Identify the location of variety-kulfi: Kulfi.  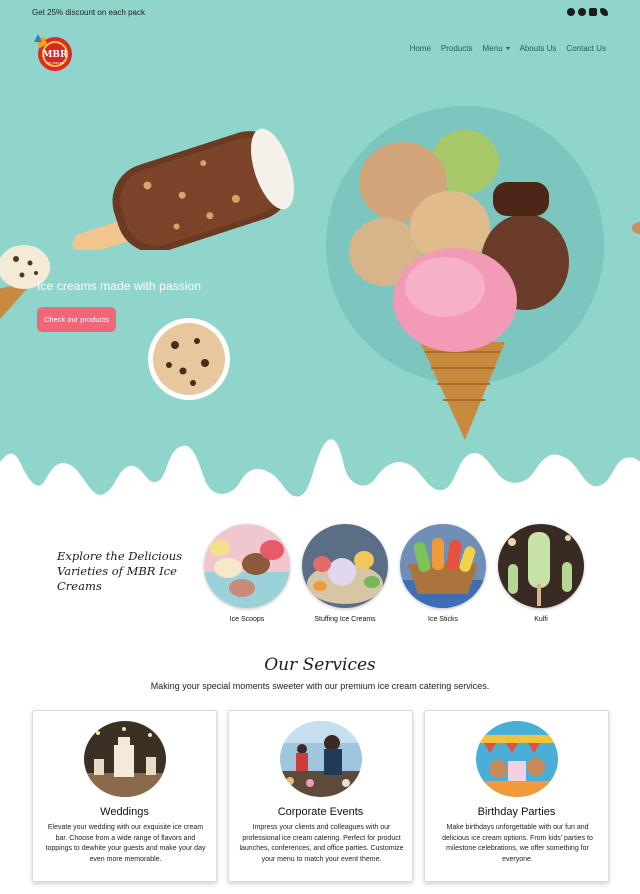
(541, 573).